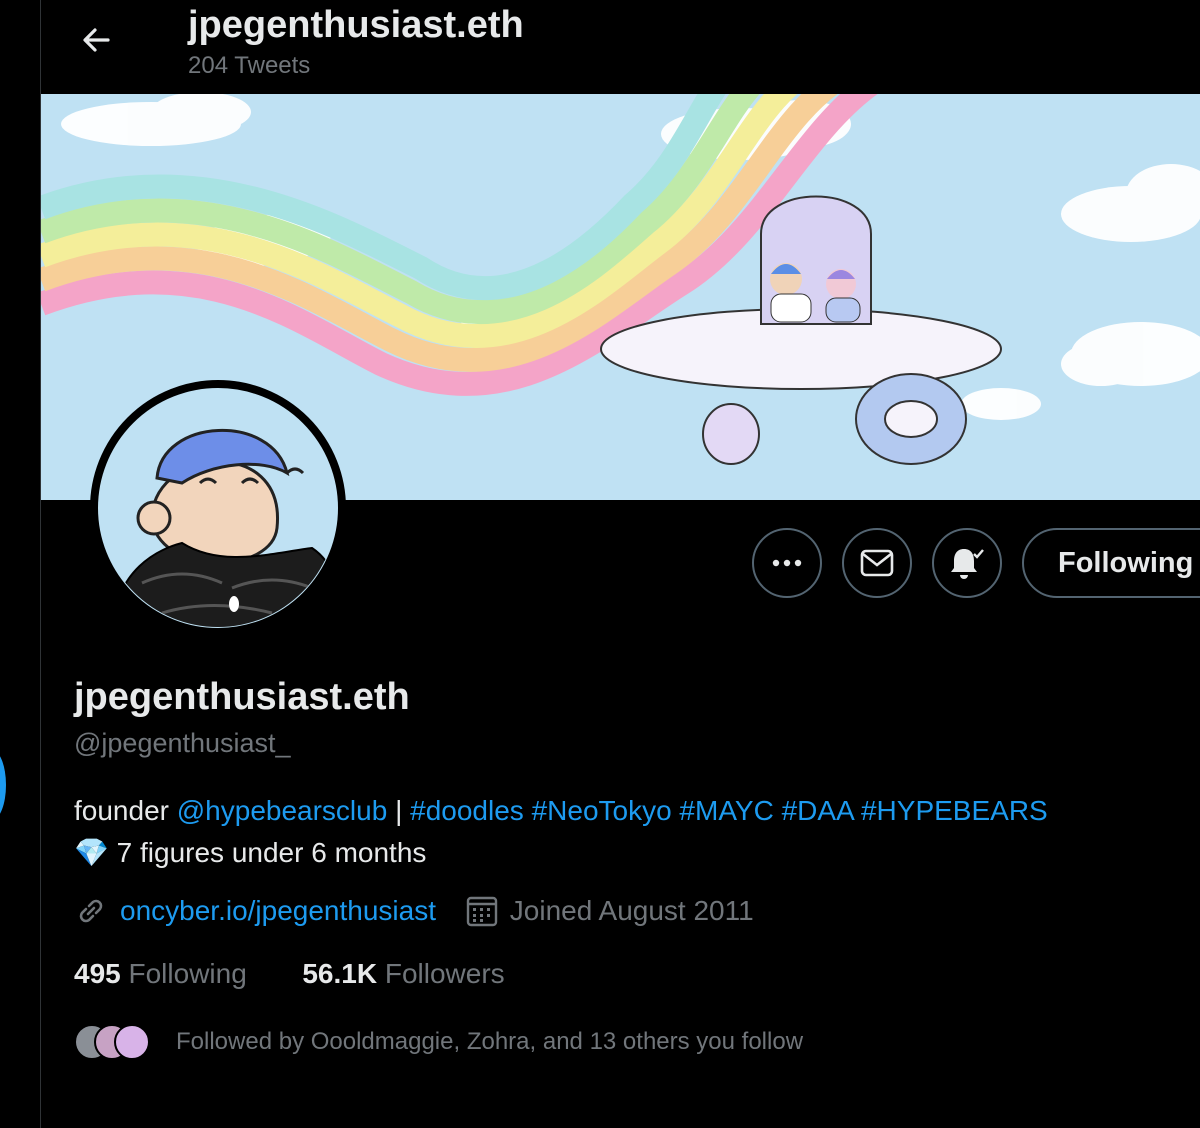 The height and width of the screenshot is (1128, 1200). Describe the element at coordinates (125, 810) in the screenshot. I see `bio-text: founder` at that location.